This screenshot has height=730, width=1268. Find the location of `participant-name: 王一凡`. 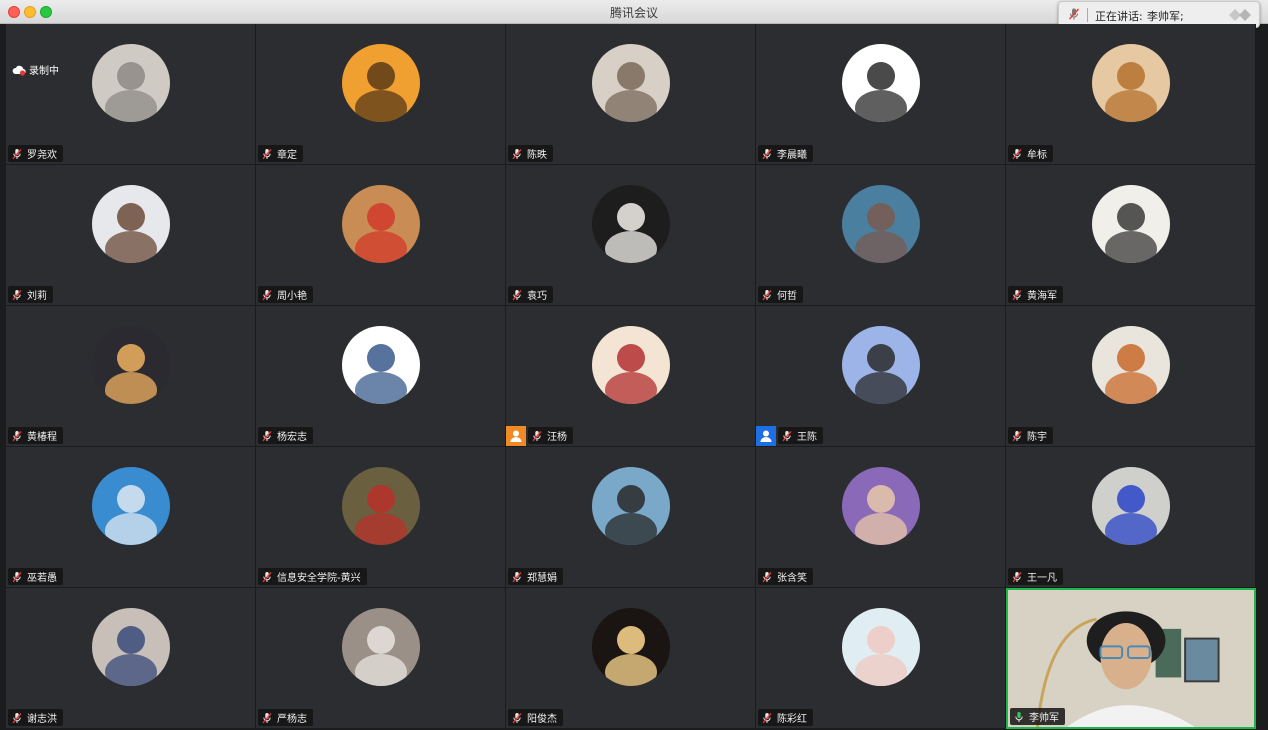

participant-name: 王一凡 is located at coordinates (1042, 578).